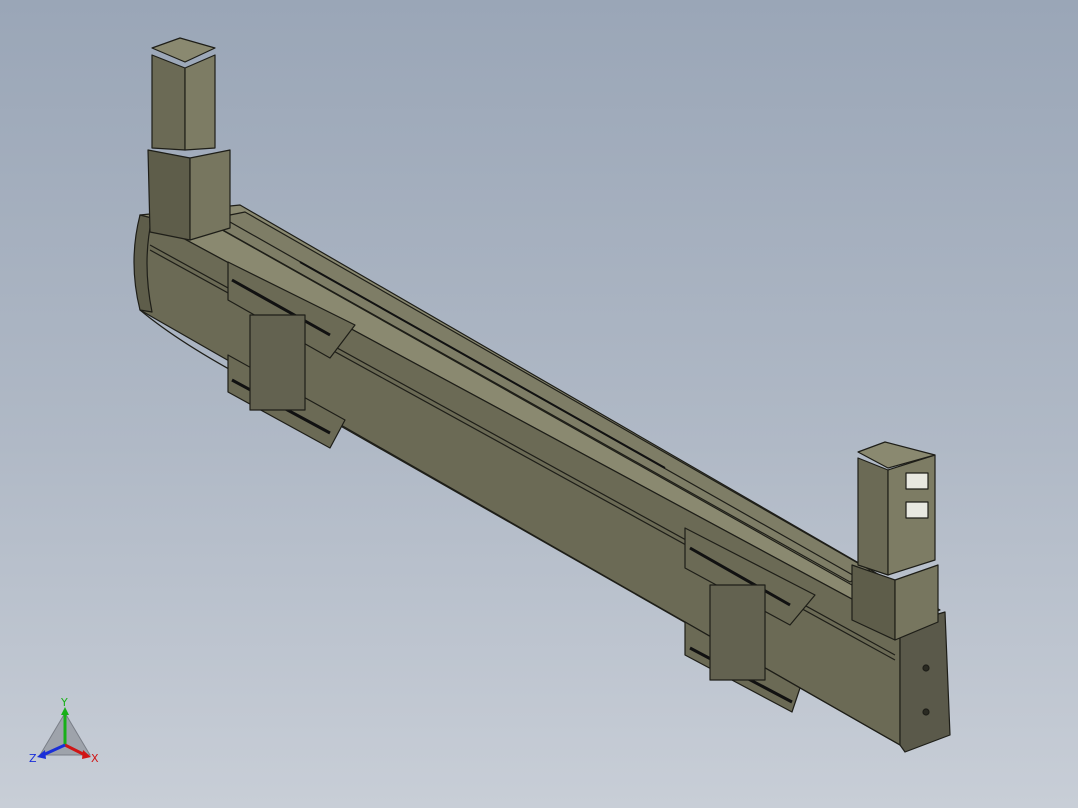 This screenshot has height=808, width=1078. I want to click on left-motor-side, so click(200, 102).